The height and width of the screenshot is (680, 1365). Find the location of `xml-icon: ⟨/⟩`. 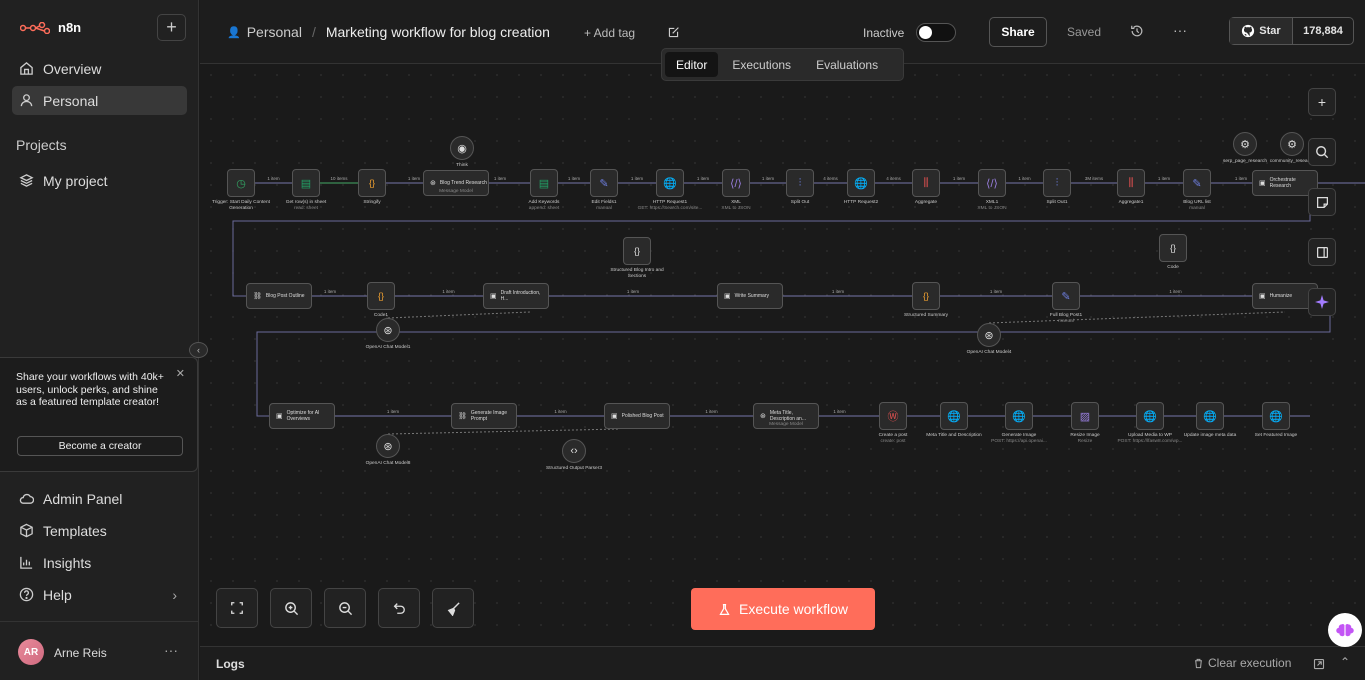

xml-icon: ⟨/⟩ is located at coordinates (992, 183).